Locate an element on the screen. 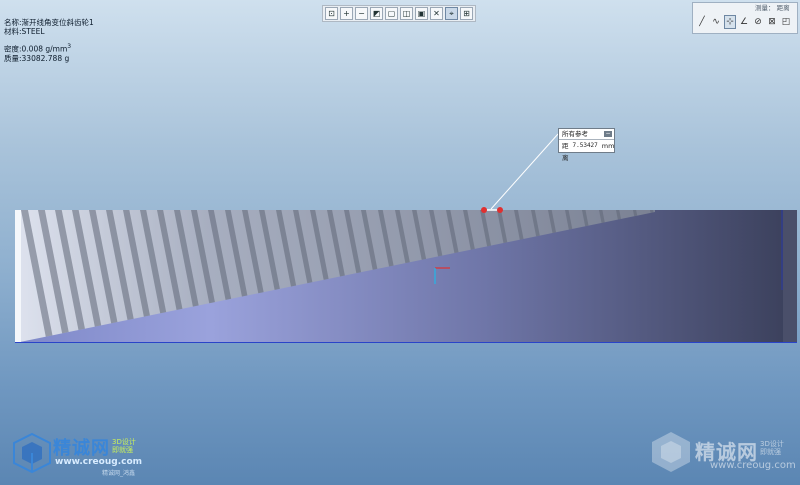 The image size is (800, 485). model-mass: 质量:33082.788 g is located at coordinates (37, 58).